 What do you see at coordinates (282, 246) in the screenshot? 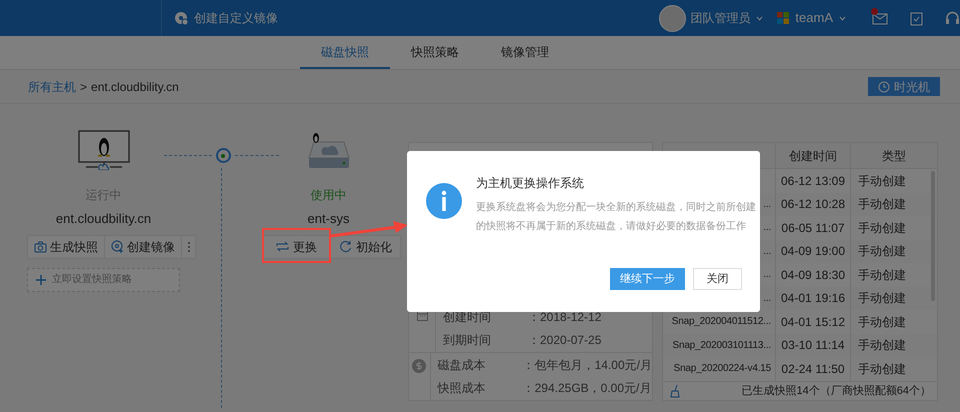
I see `swap-icon` at bounding box center [282, 246].